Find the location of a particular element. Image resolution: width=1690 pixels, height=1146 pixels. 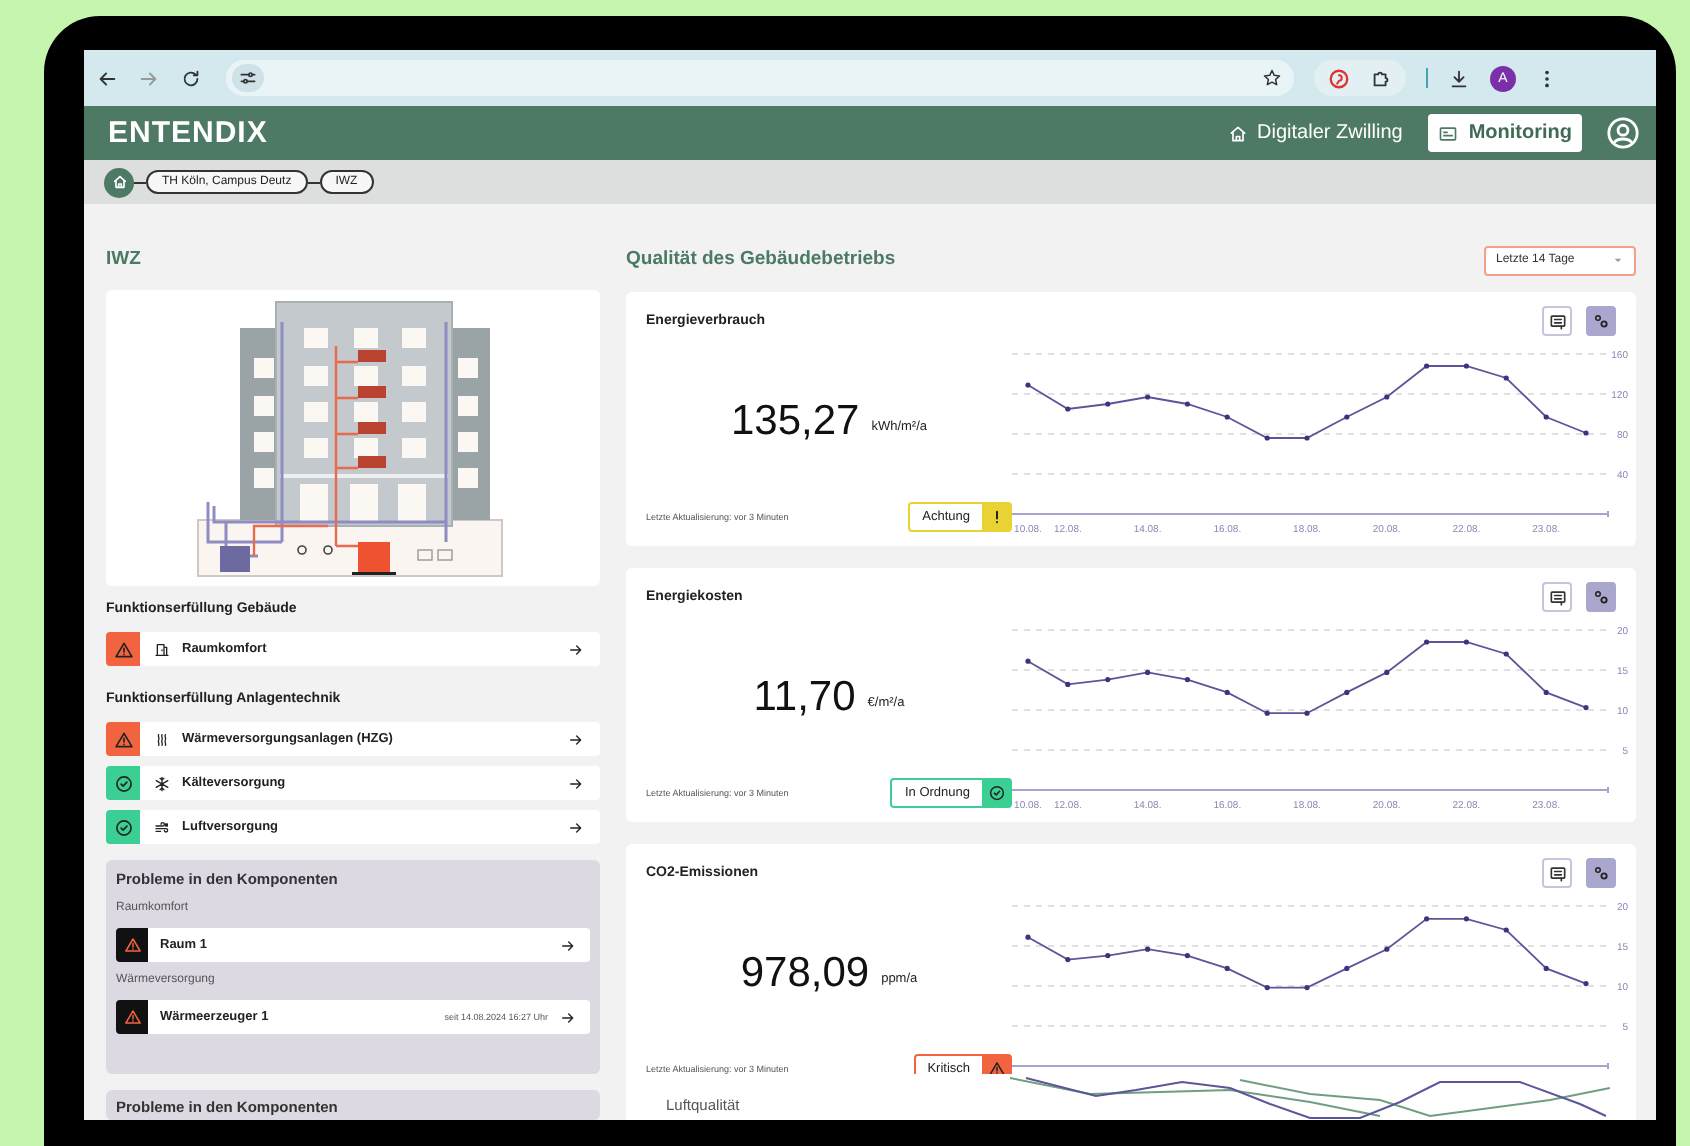

back-icon is located at coordinates (107, 78).